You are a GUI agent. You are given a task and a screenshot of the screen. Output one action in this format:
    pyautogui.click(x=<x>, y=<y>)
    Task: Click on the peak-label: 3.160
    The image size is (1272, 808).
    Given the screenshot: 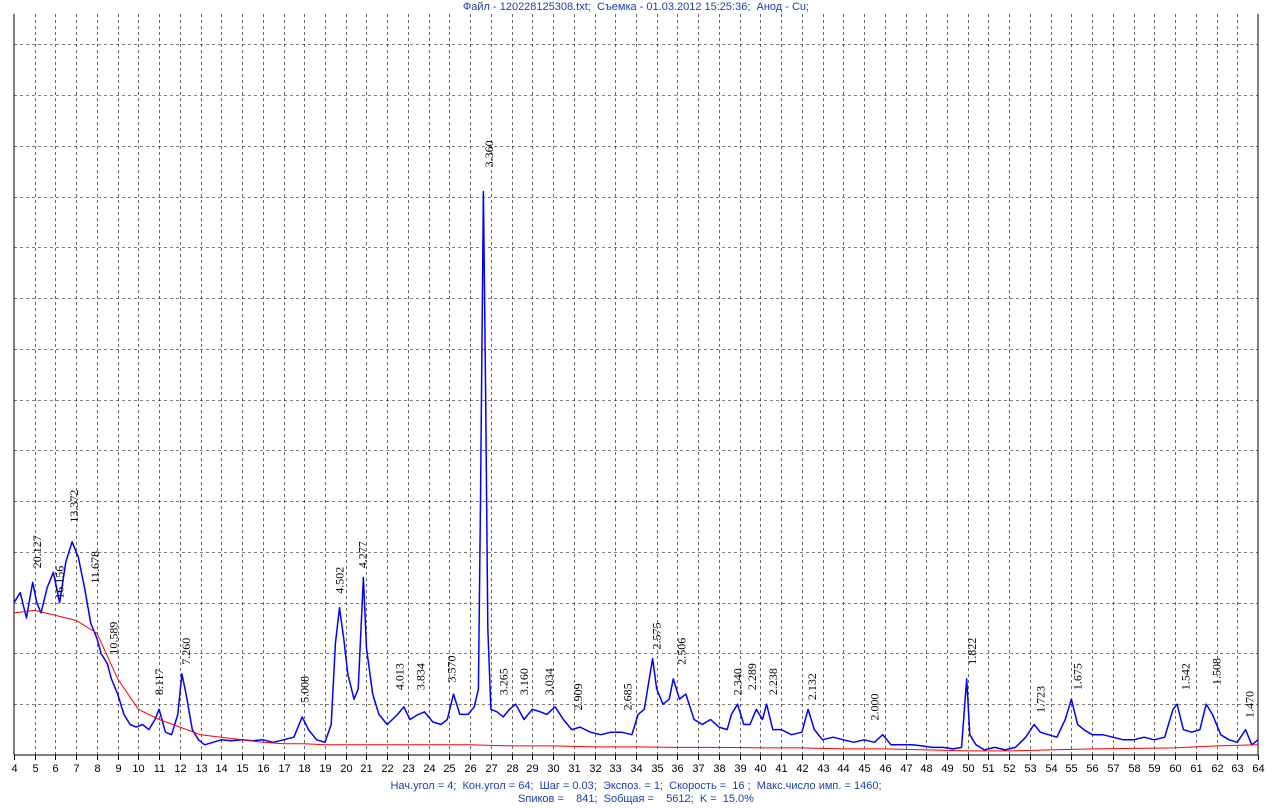 What is the action you would take?
    pyautogui.click(x=524, y=681)
    